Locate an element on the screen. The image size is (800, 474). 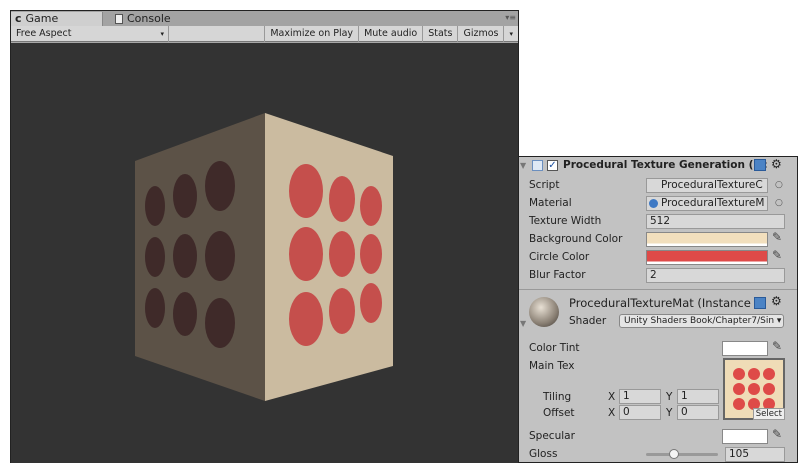
shader-dropdown: Unity Shaders Book/Chapter7/Sin ▾ is located at coordinates (701, 321).